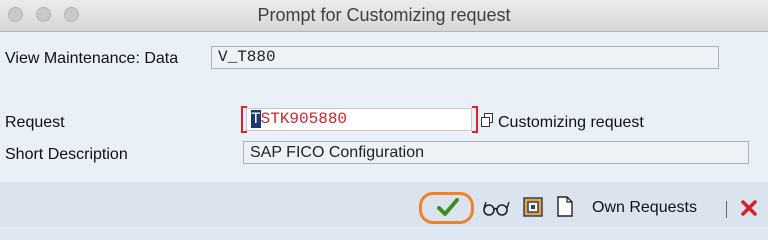 The width and height of the screenshot is (768, 240). I want to click on create-request-button, so click(533, 207).